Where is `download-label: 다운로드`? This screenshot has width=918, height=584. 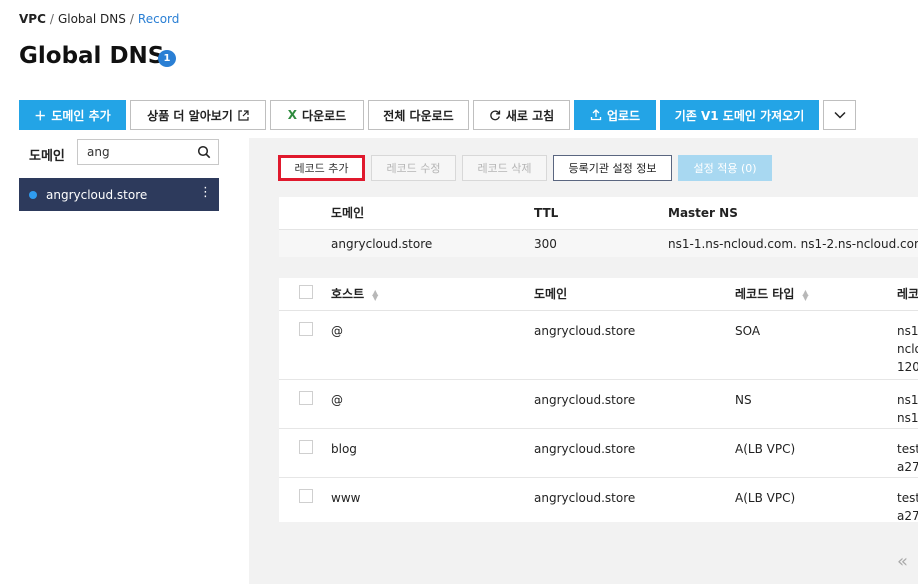
download-label: 다운로드 is located at coordinates (324, 115).